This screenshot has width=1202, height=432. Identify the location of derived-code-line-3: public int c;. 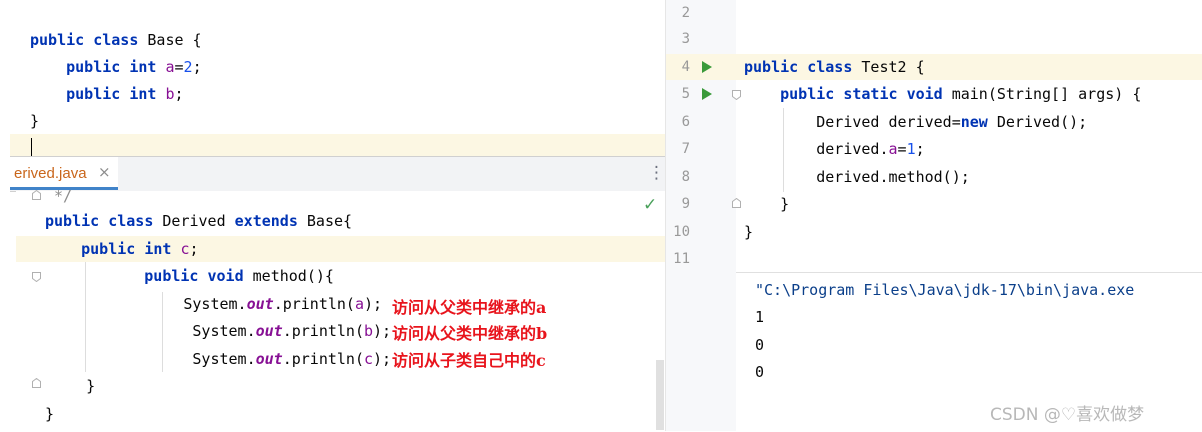
(122, 249).